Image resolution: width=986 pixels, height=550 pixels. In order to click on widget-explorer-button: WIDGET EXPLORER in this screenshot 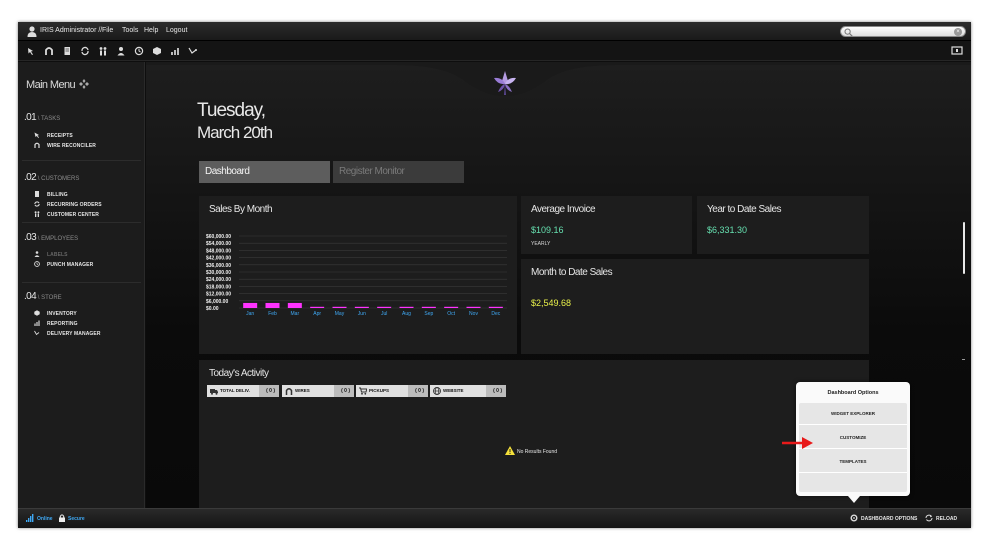, I will do `click(853, 414)`.